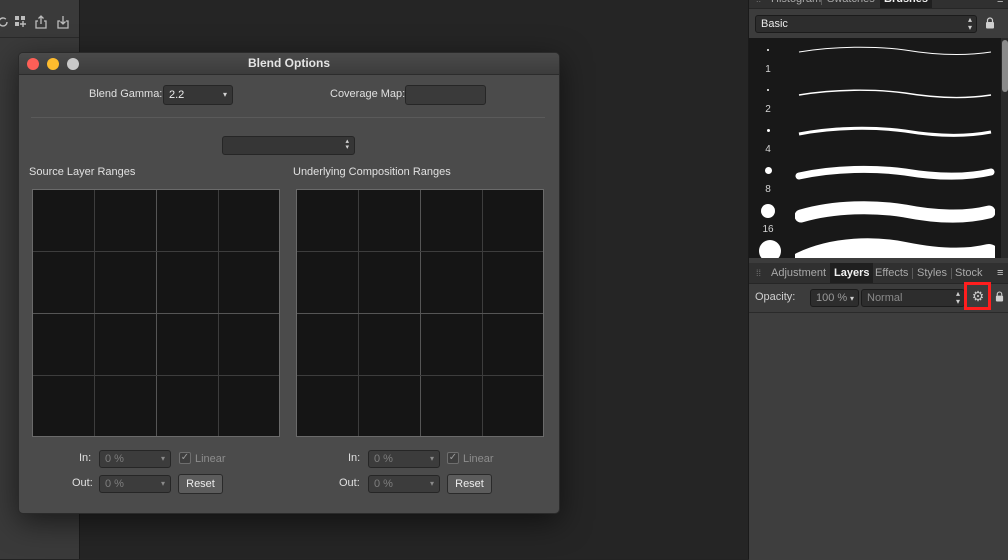  What do you see at coordinates (135, 459) in the screenshot?
I see `source-in-select: 0 % ▾` at bounding box center [135, 459].